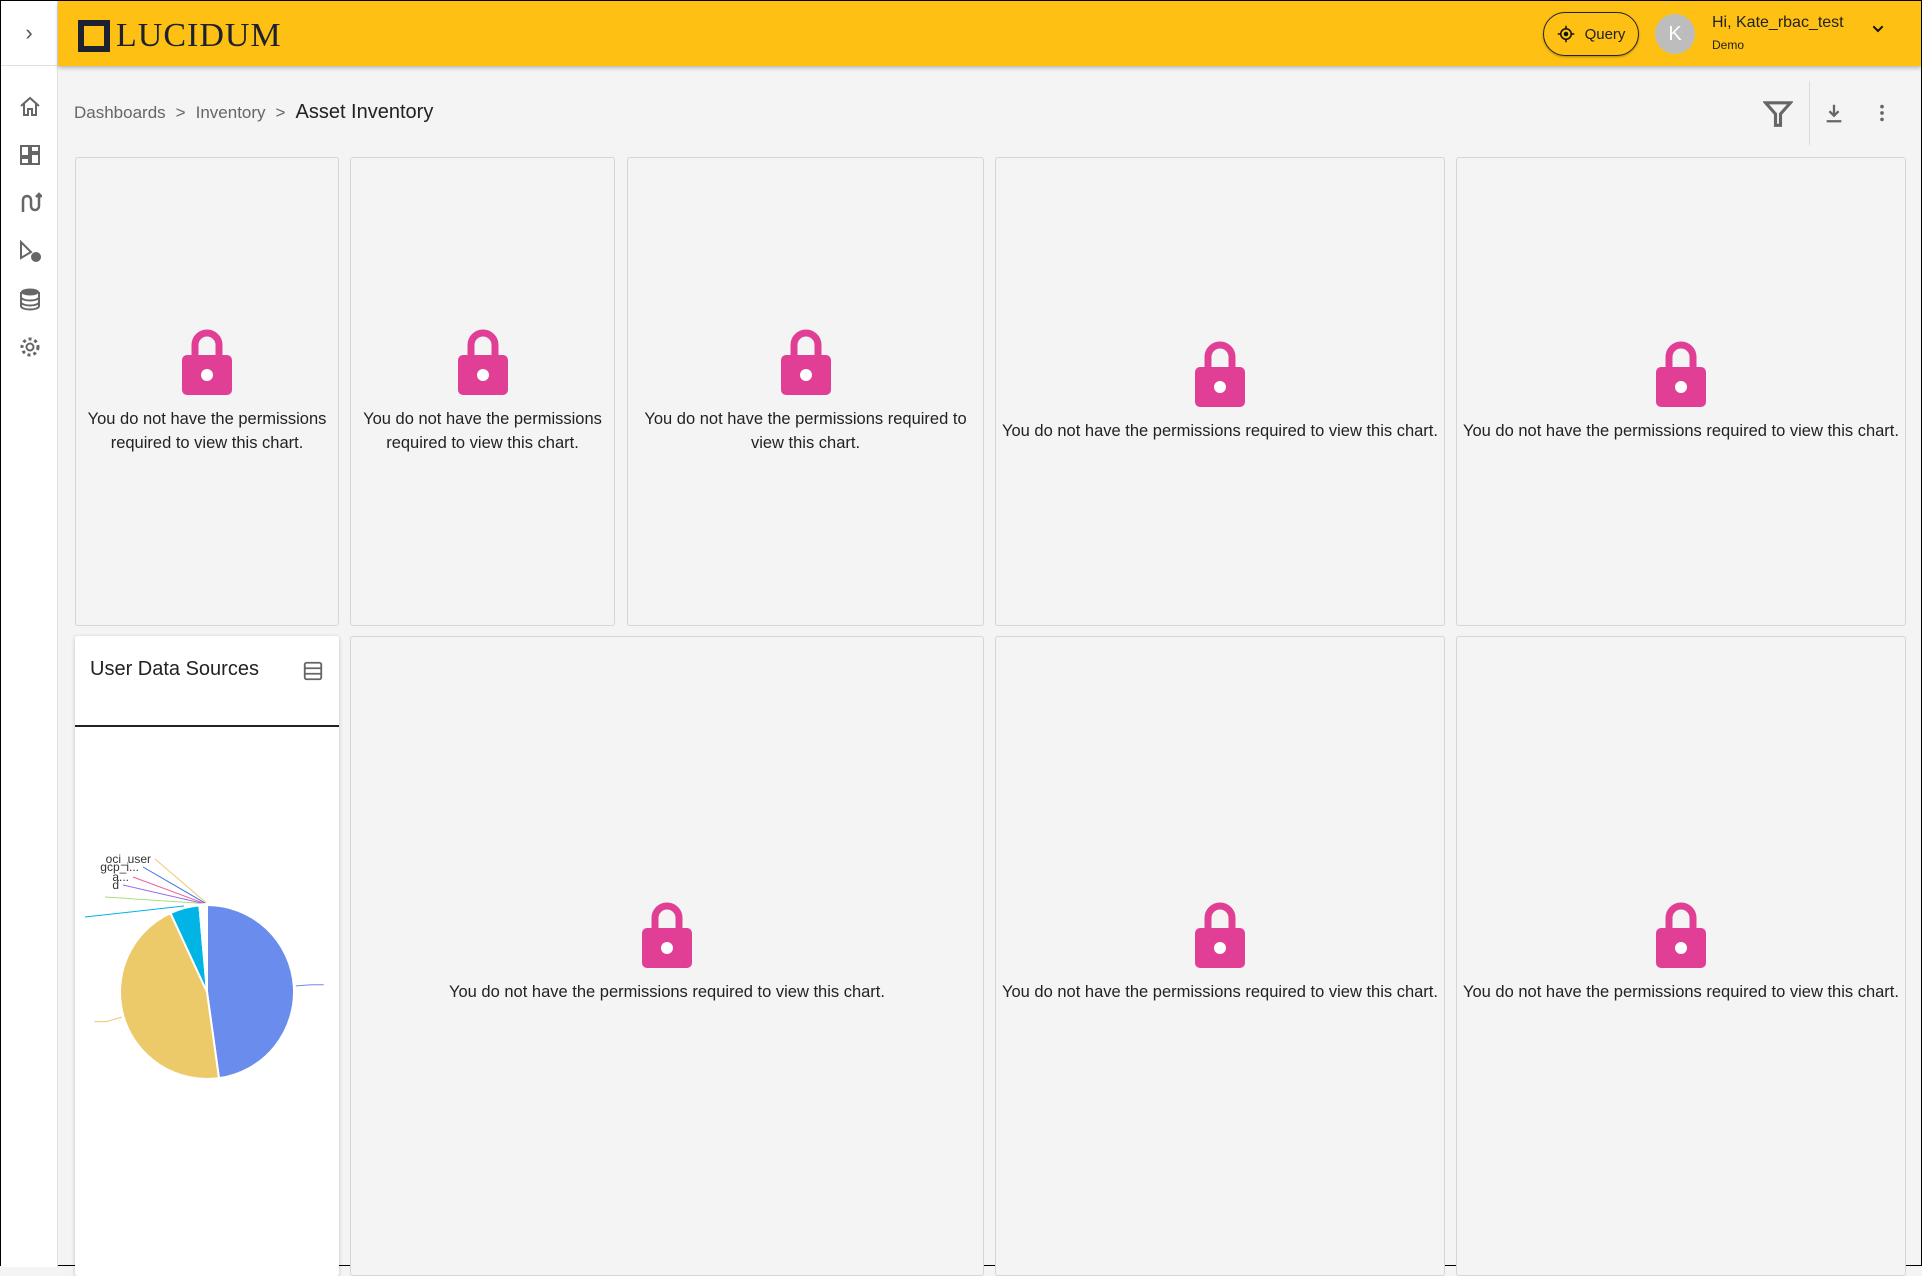  Describe the element at coordinates (30, 251) in the screenshot. I see `scheduled-query-icon` at that location.